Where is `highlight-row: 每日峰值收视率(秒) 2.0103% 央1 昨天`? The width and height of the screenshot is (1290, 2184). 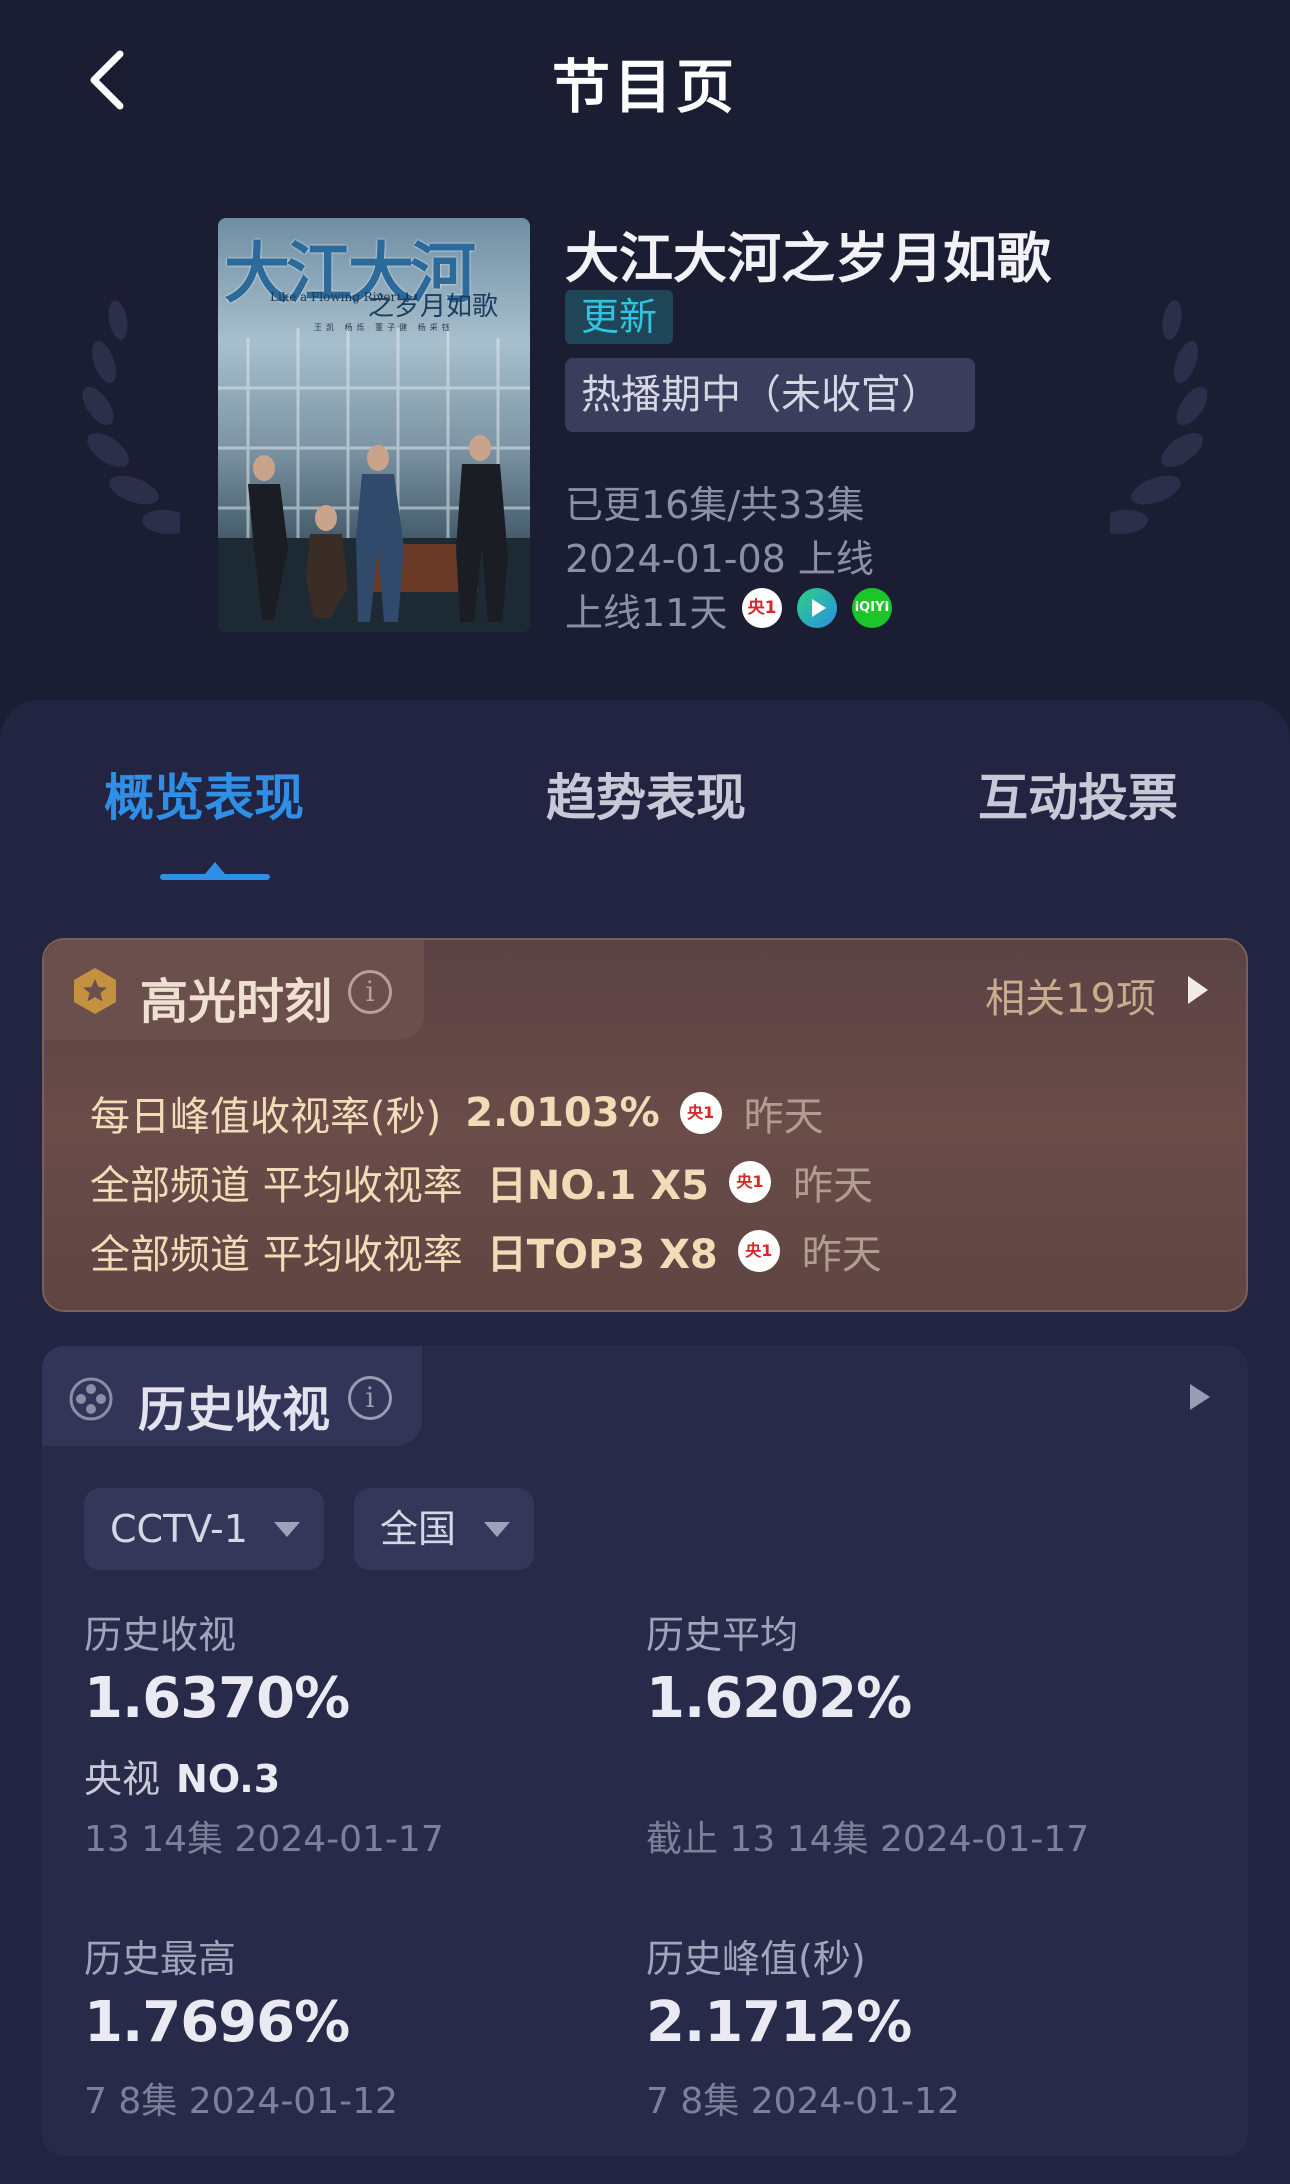 highlight-row: 每日峰值收视率(秒) 2.0103% 央1 昨天 is located at coordinates (457, 1113).